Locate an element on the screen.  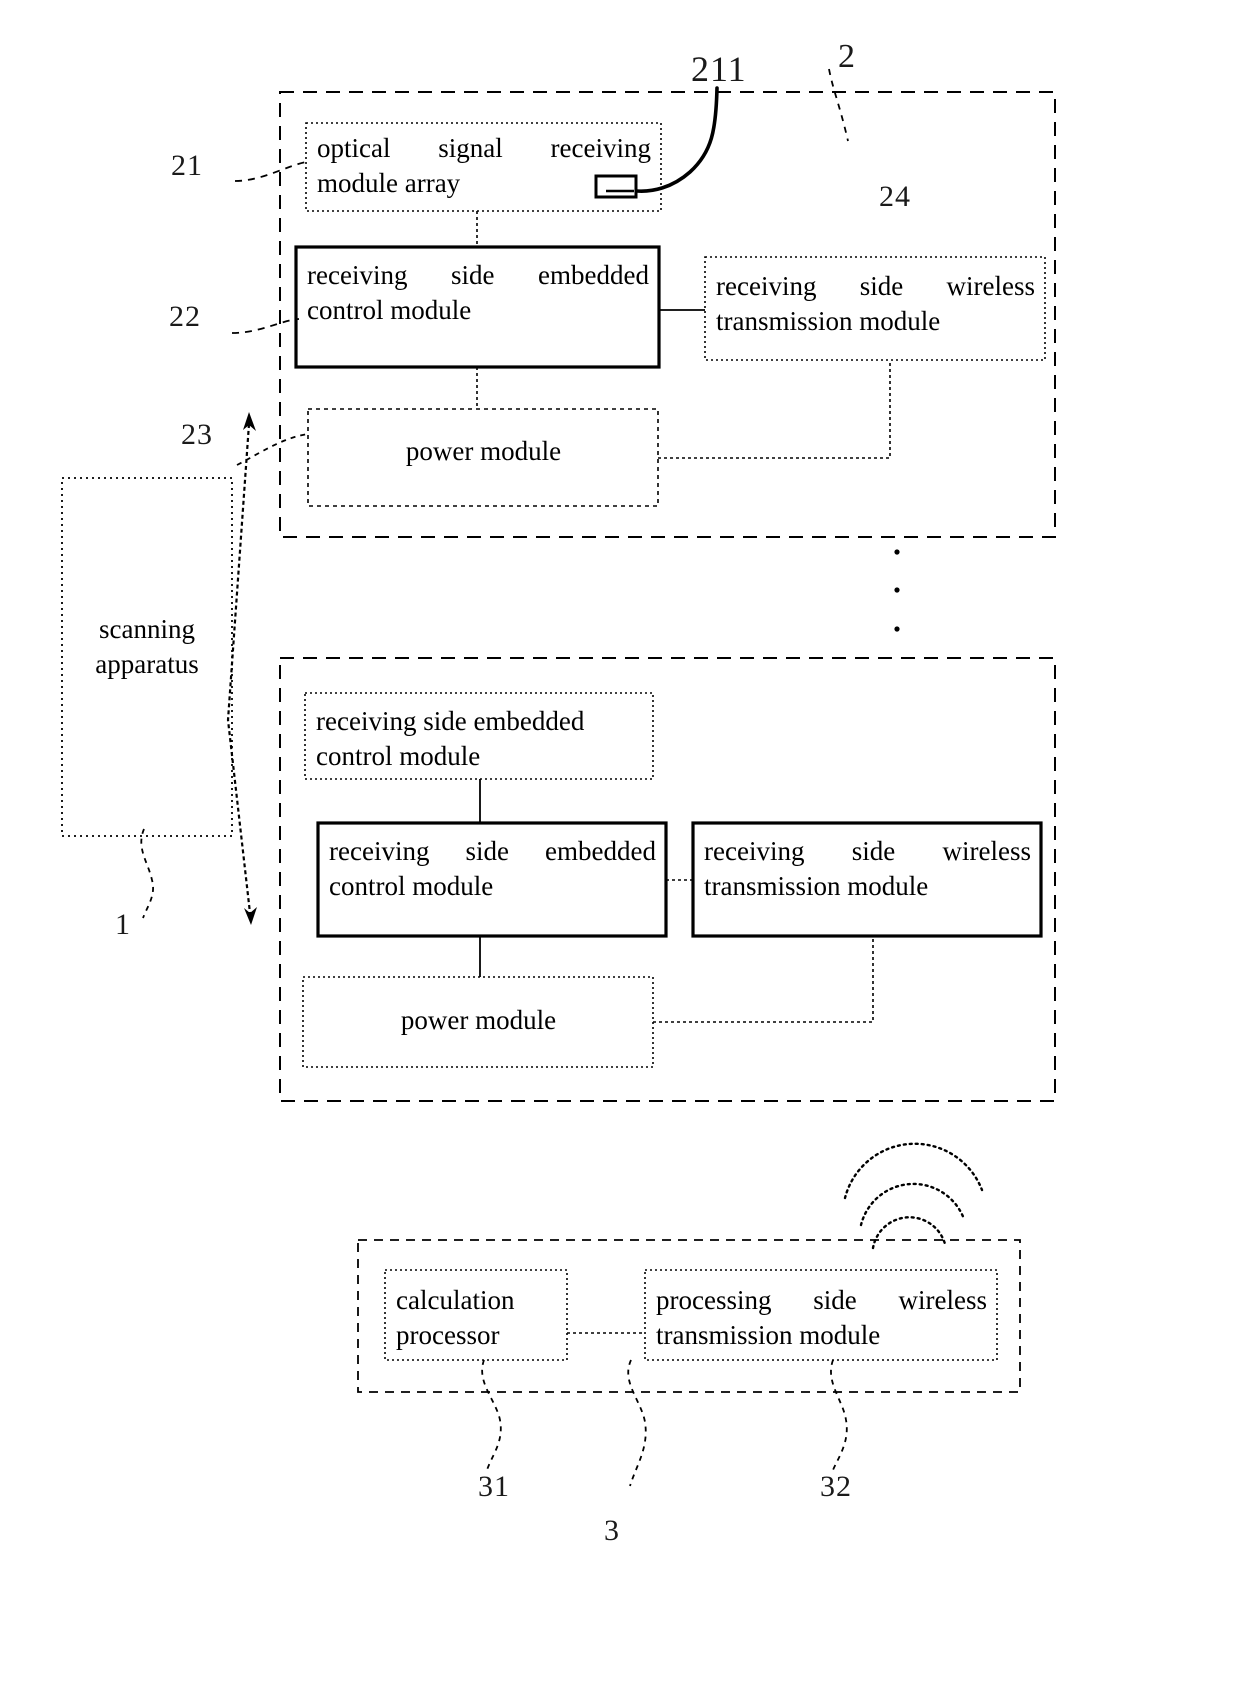
wireless-signal-arc-outer is located at coordinates (913, 1171).